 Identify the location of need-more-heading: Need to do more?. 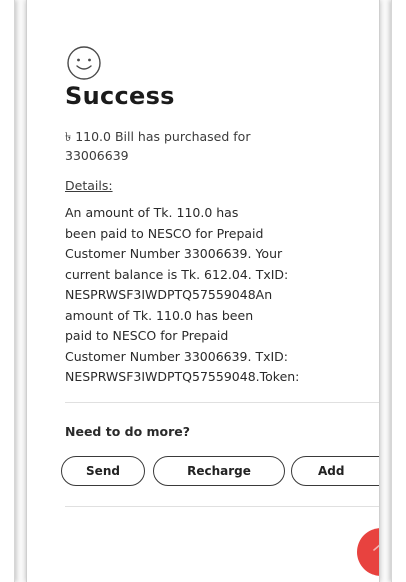
(128, 431).